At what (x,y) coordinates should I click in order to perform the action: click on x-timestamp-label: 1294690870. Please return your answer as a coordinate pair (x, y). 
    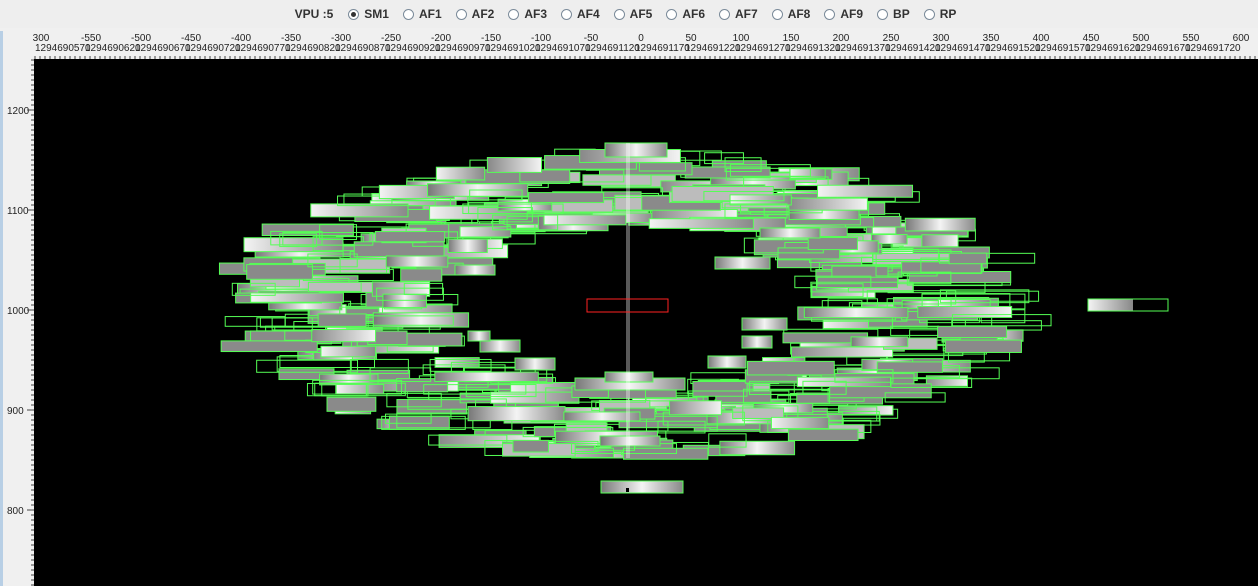
    Looking at the image, I should click on (363, 48).